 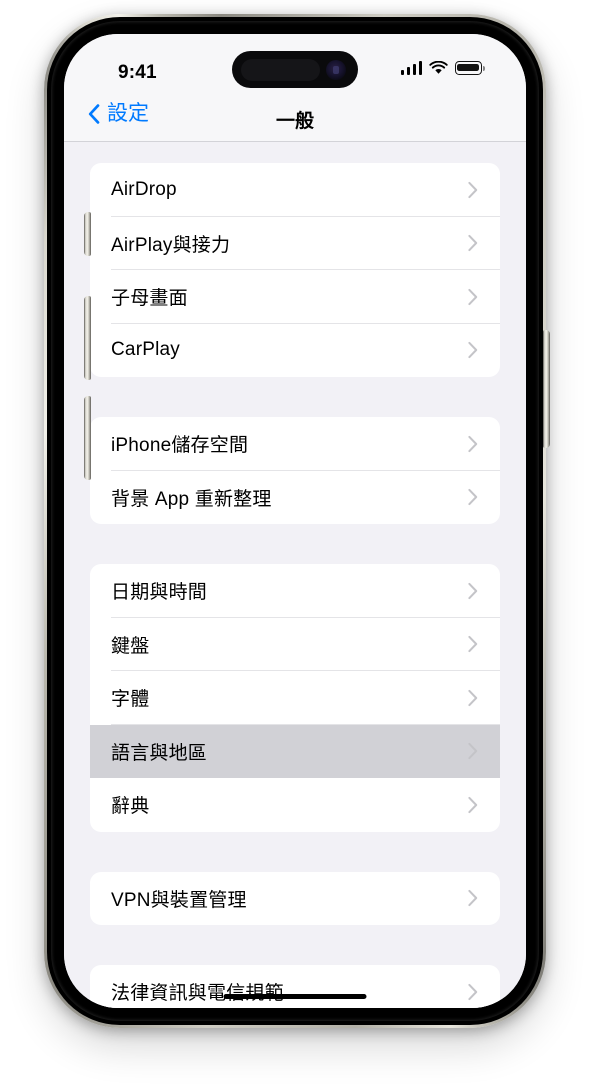 I want to click on page-title: 一般, so click(x=294, y=121).